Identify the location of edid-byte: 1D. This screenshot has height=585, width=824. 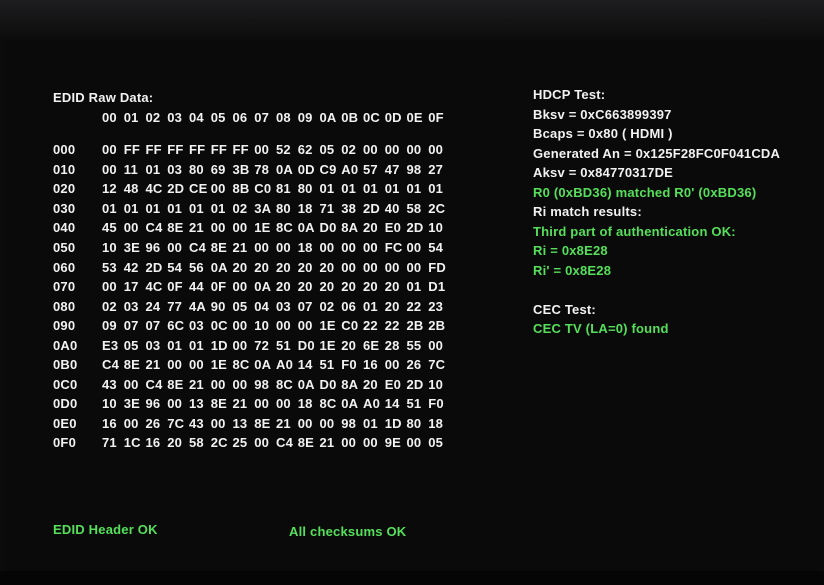
(219, 345).